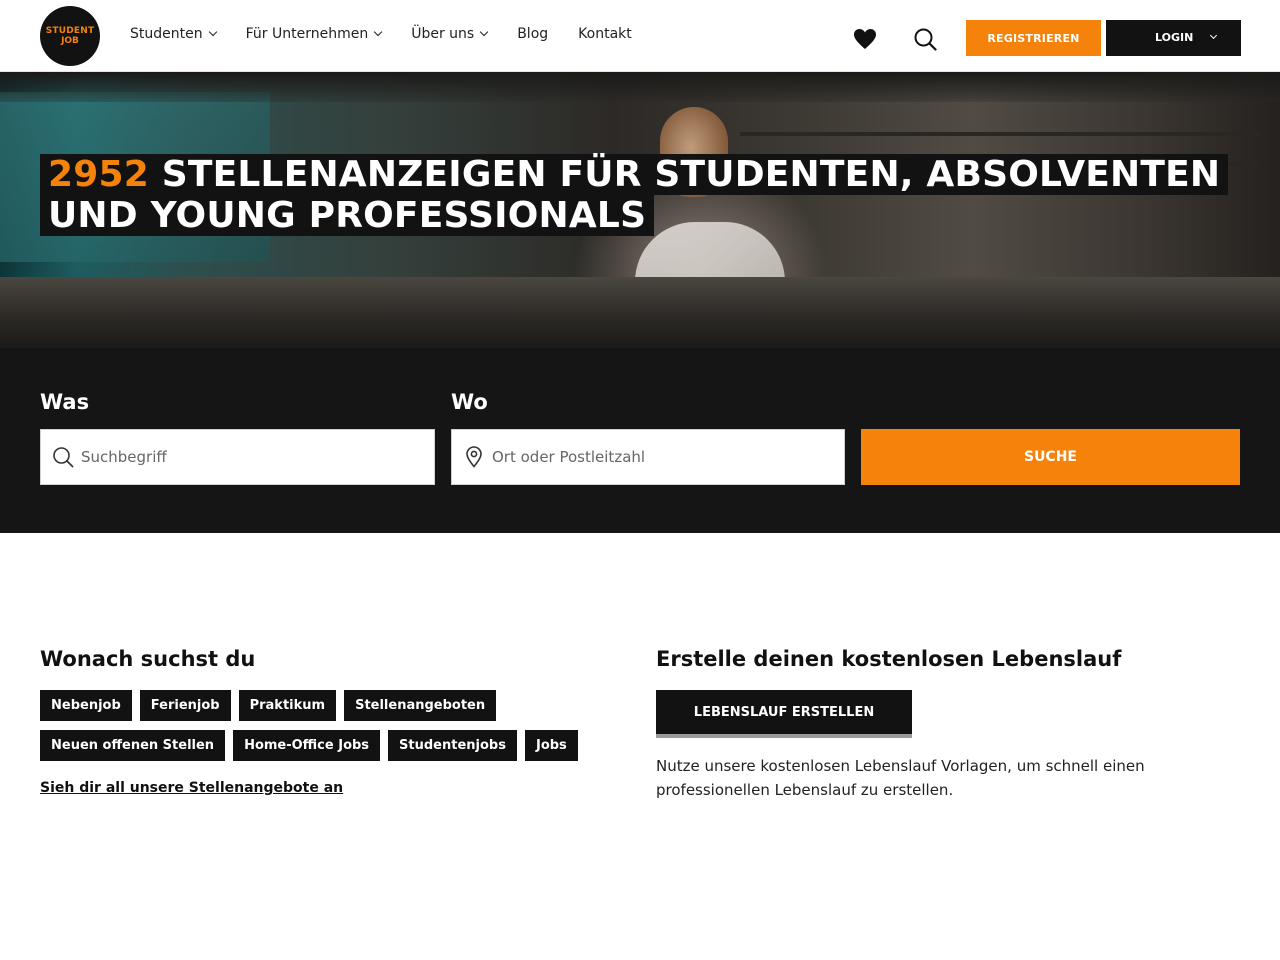  What do you see at coordinates (865, 39) in the screenshot?
I see `heart-icon` at bounding box center [865, 39].